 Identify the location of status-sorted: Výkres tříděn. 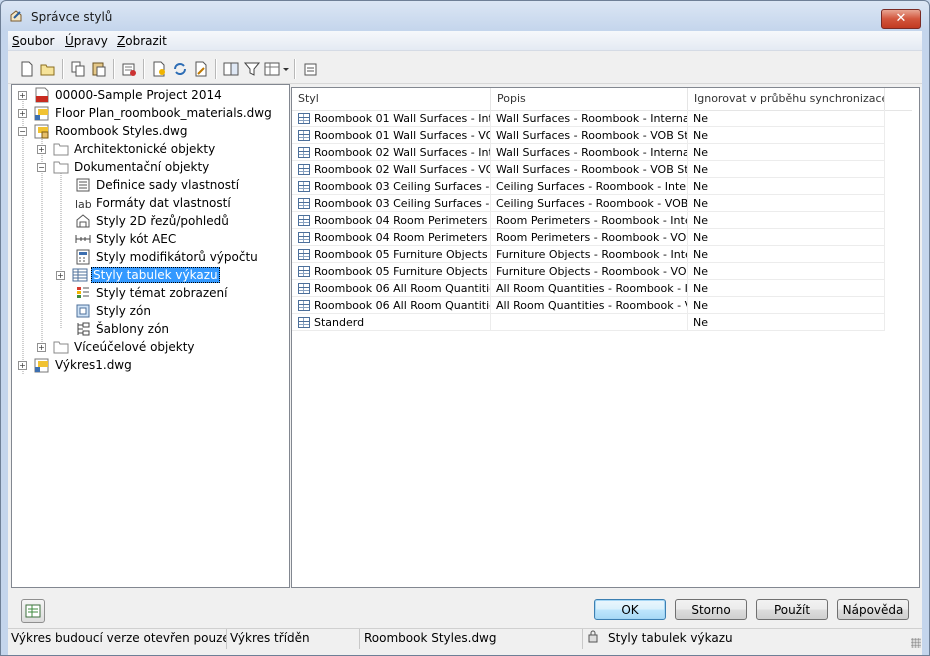
(293, 639).